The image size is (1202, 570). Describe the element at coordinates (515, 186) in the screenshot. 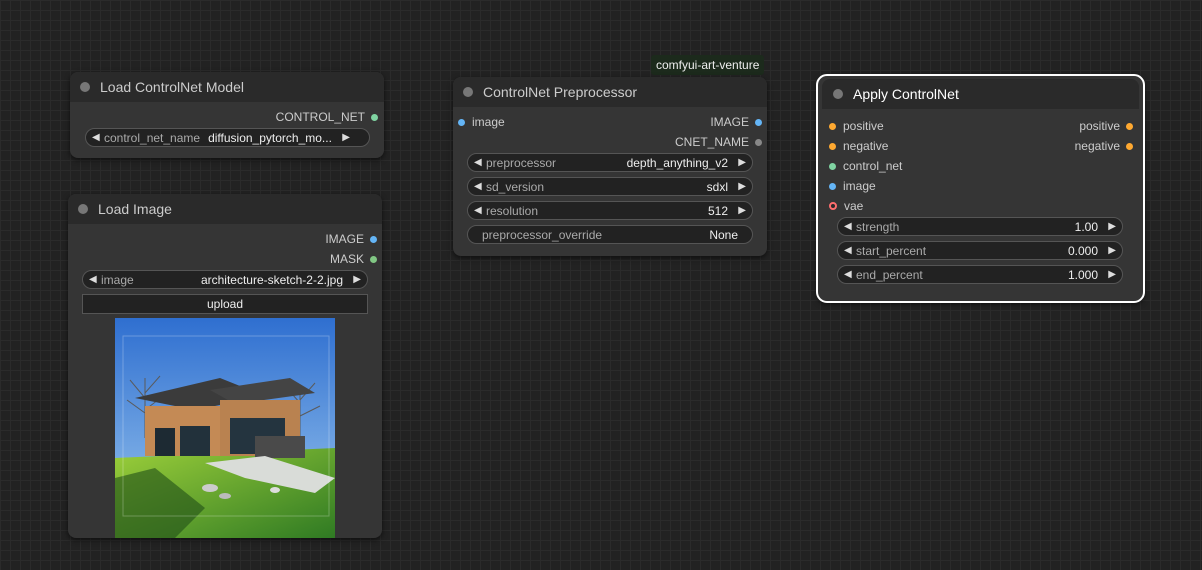

I see `widget-label: sd_version` at that location.